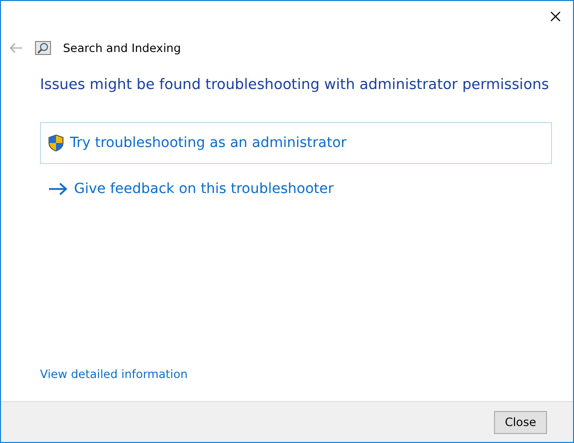 Image resolution: width=574 pixels, height=443 pixels. I want to click on shield-icon, so click(56, 143).